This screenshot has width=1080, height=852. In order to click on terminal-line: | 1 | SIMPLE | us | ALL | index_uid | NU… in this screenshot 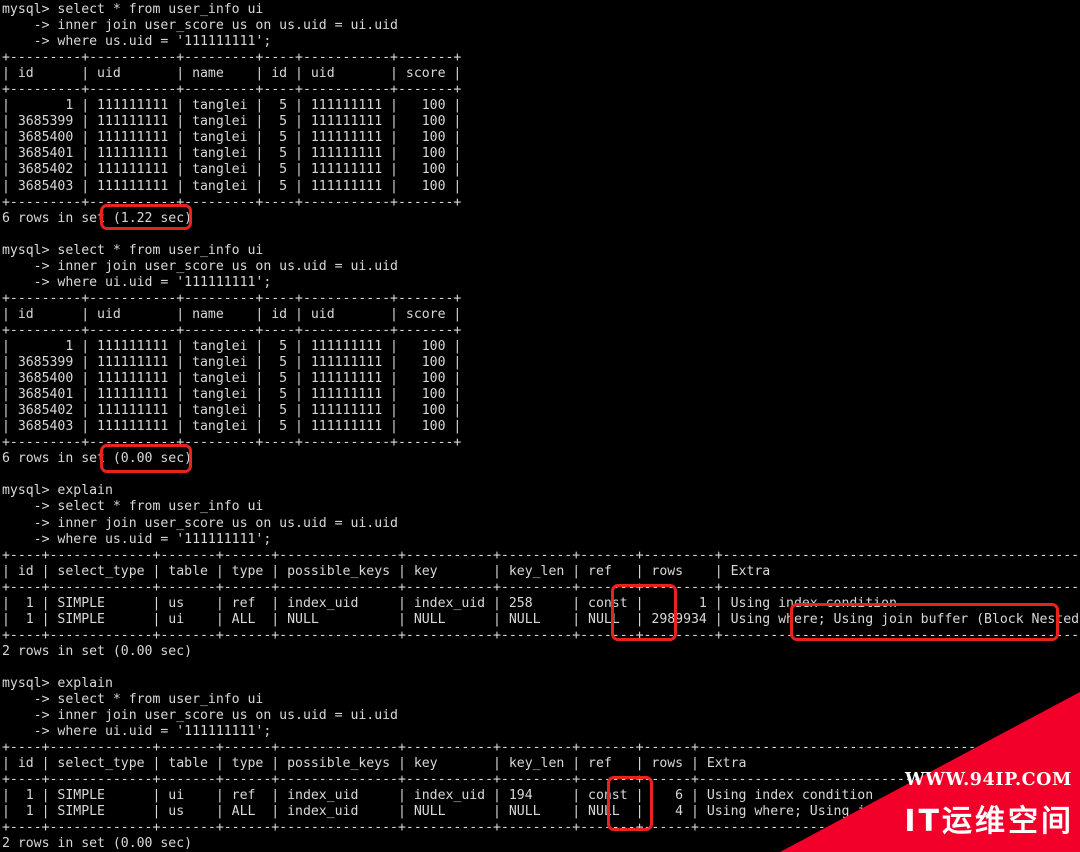, I will do `click(541, 812)`.